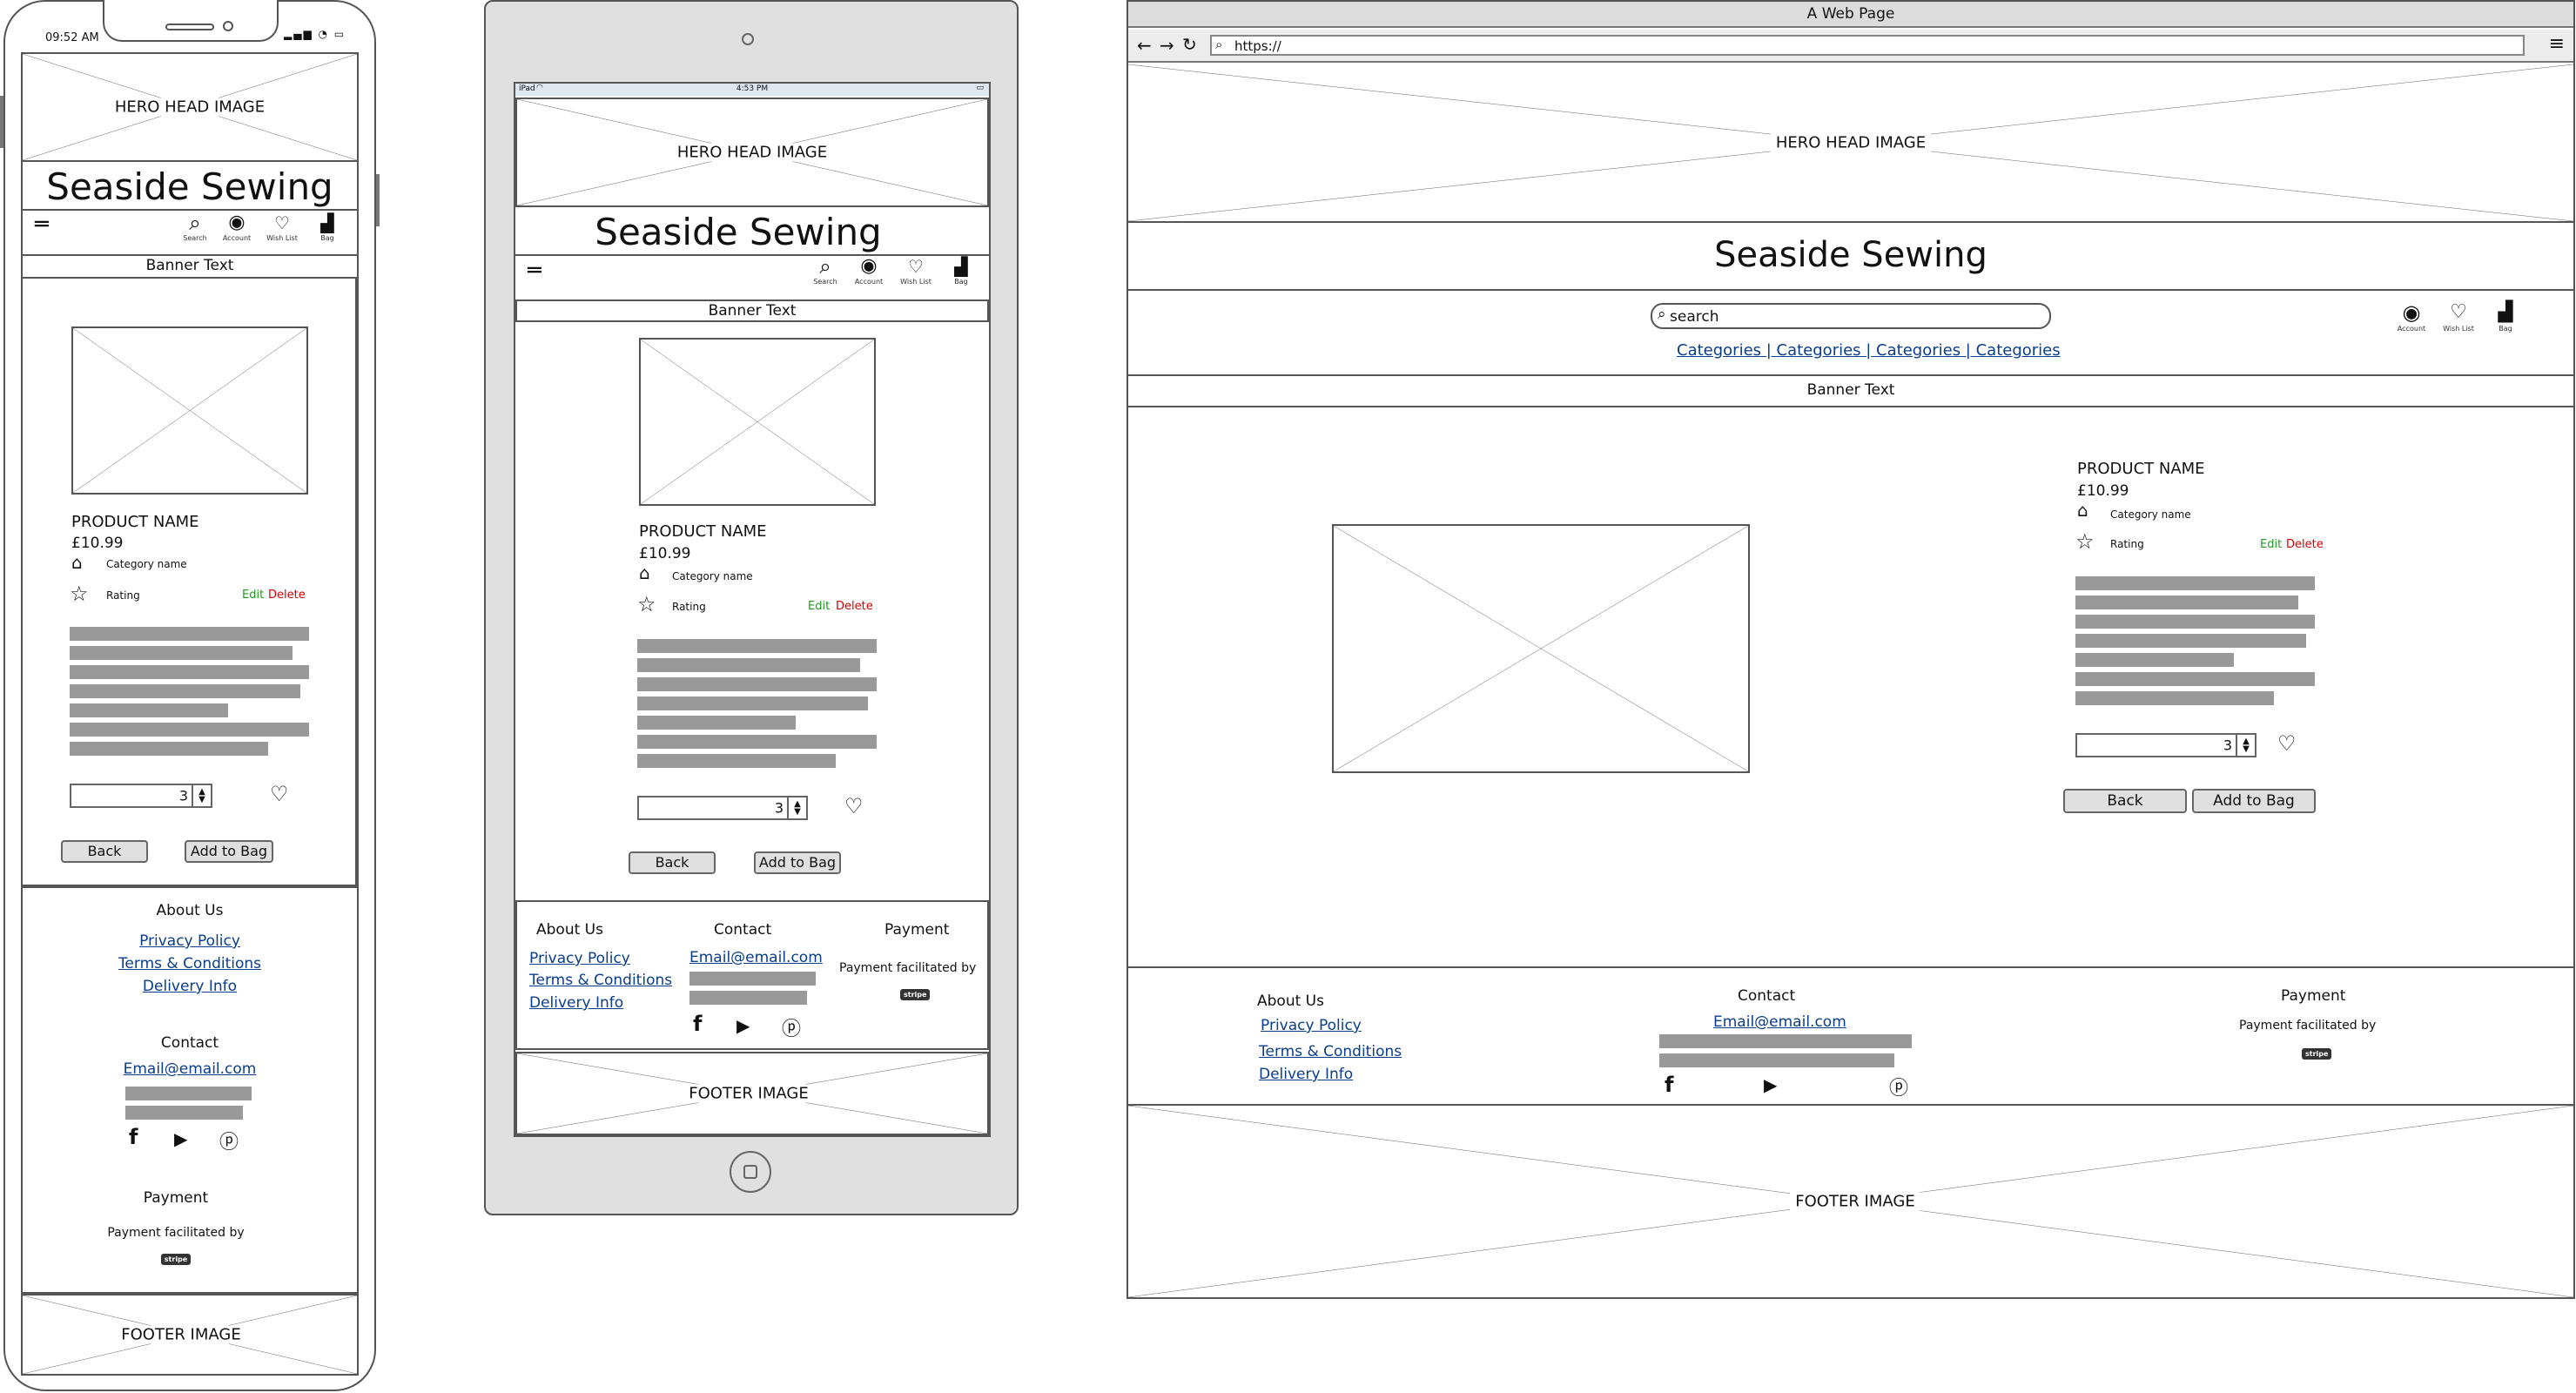  I want to click on battery-icon: ▭, so click(980, 88).